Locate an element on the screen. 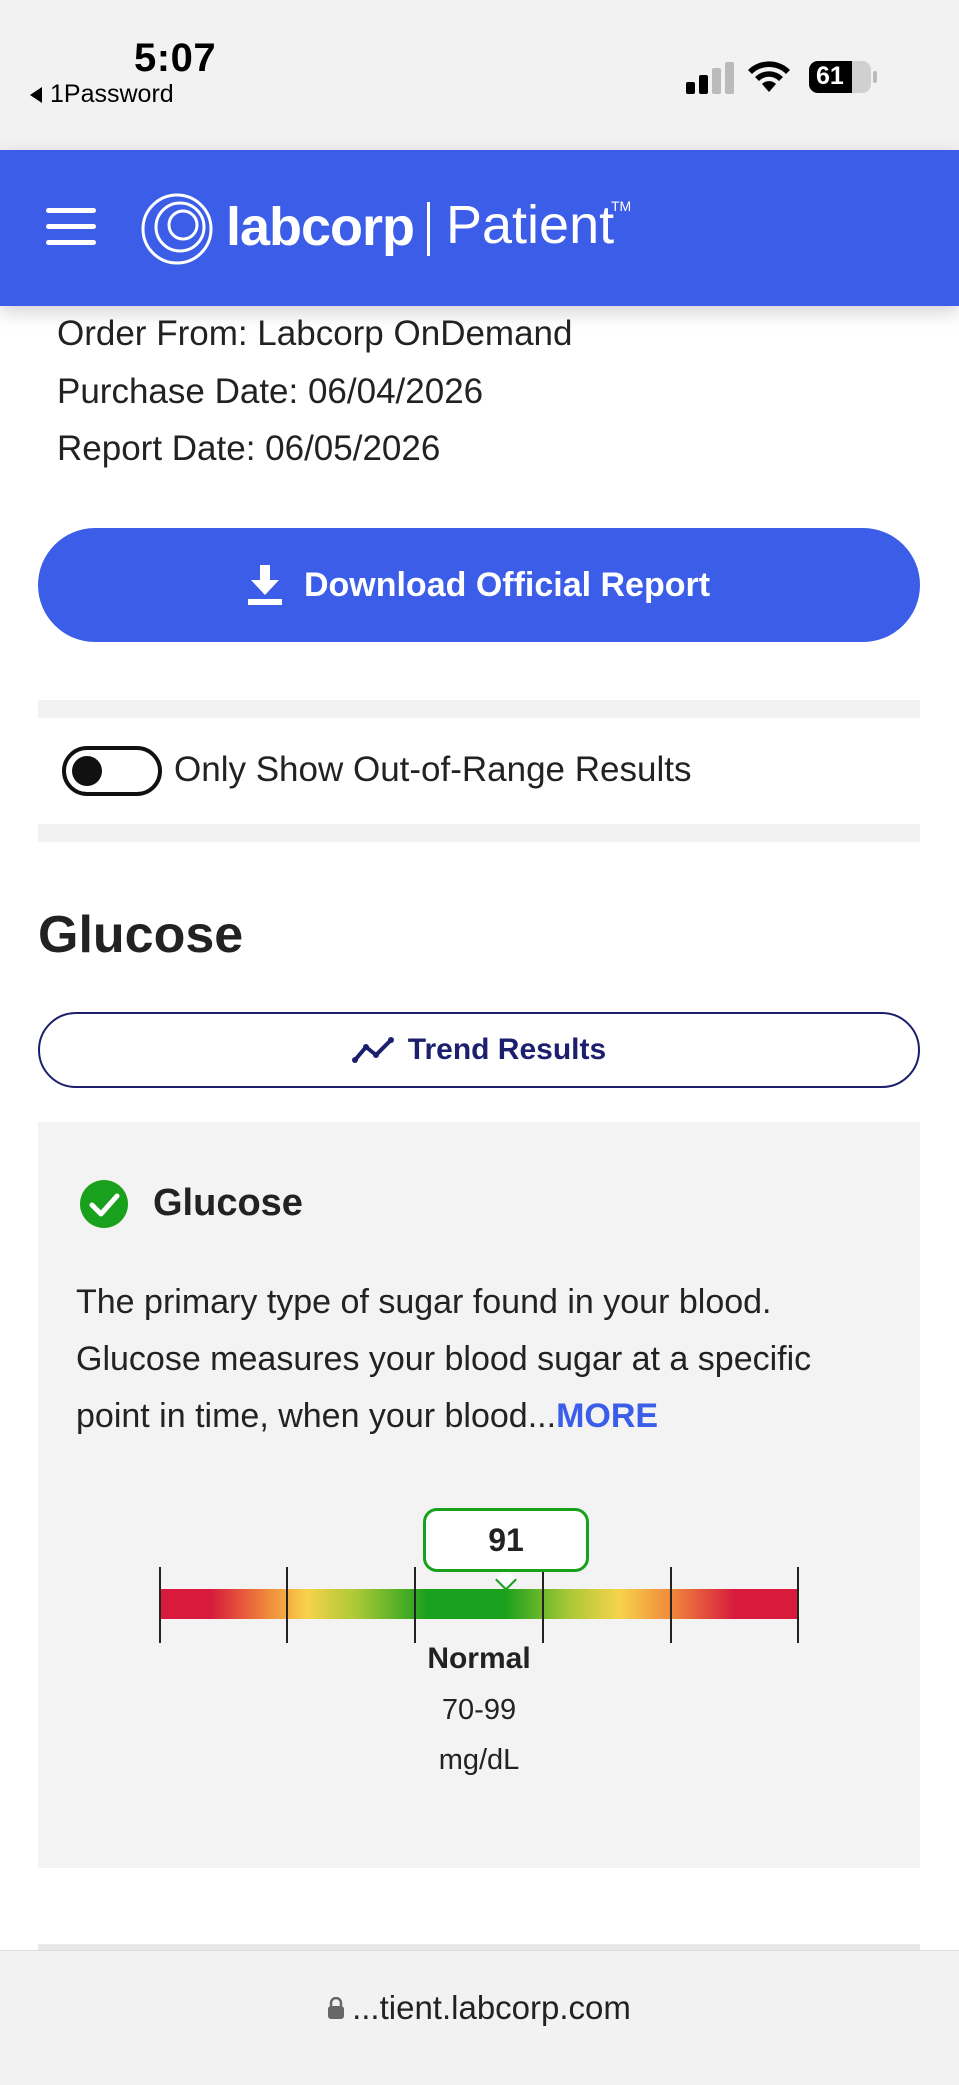  back-arrow-icon is located at coordinates (36, 94).